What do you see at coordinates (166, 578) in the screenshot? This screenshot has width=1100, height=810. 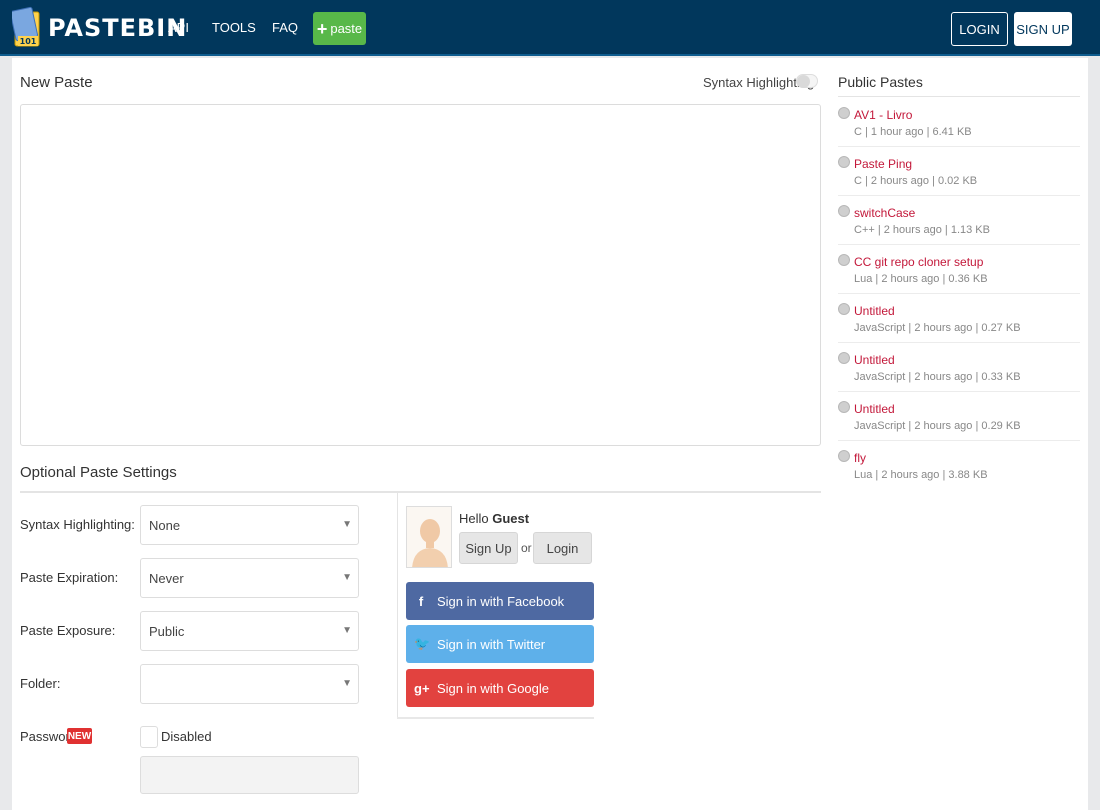 I see `expiration-select-value: Never` at bounding box center [166, 578].